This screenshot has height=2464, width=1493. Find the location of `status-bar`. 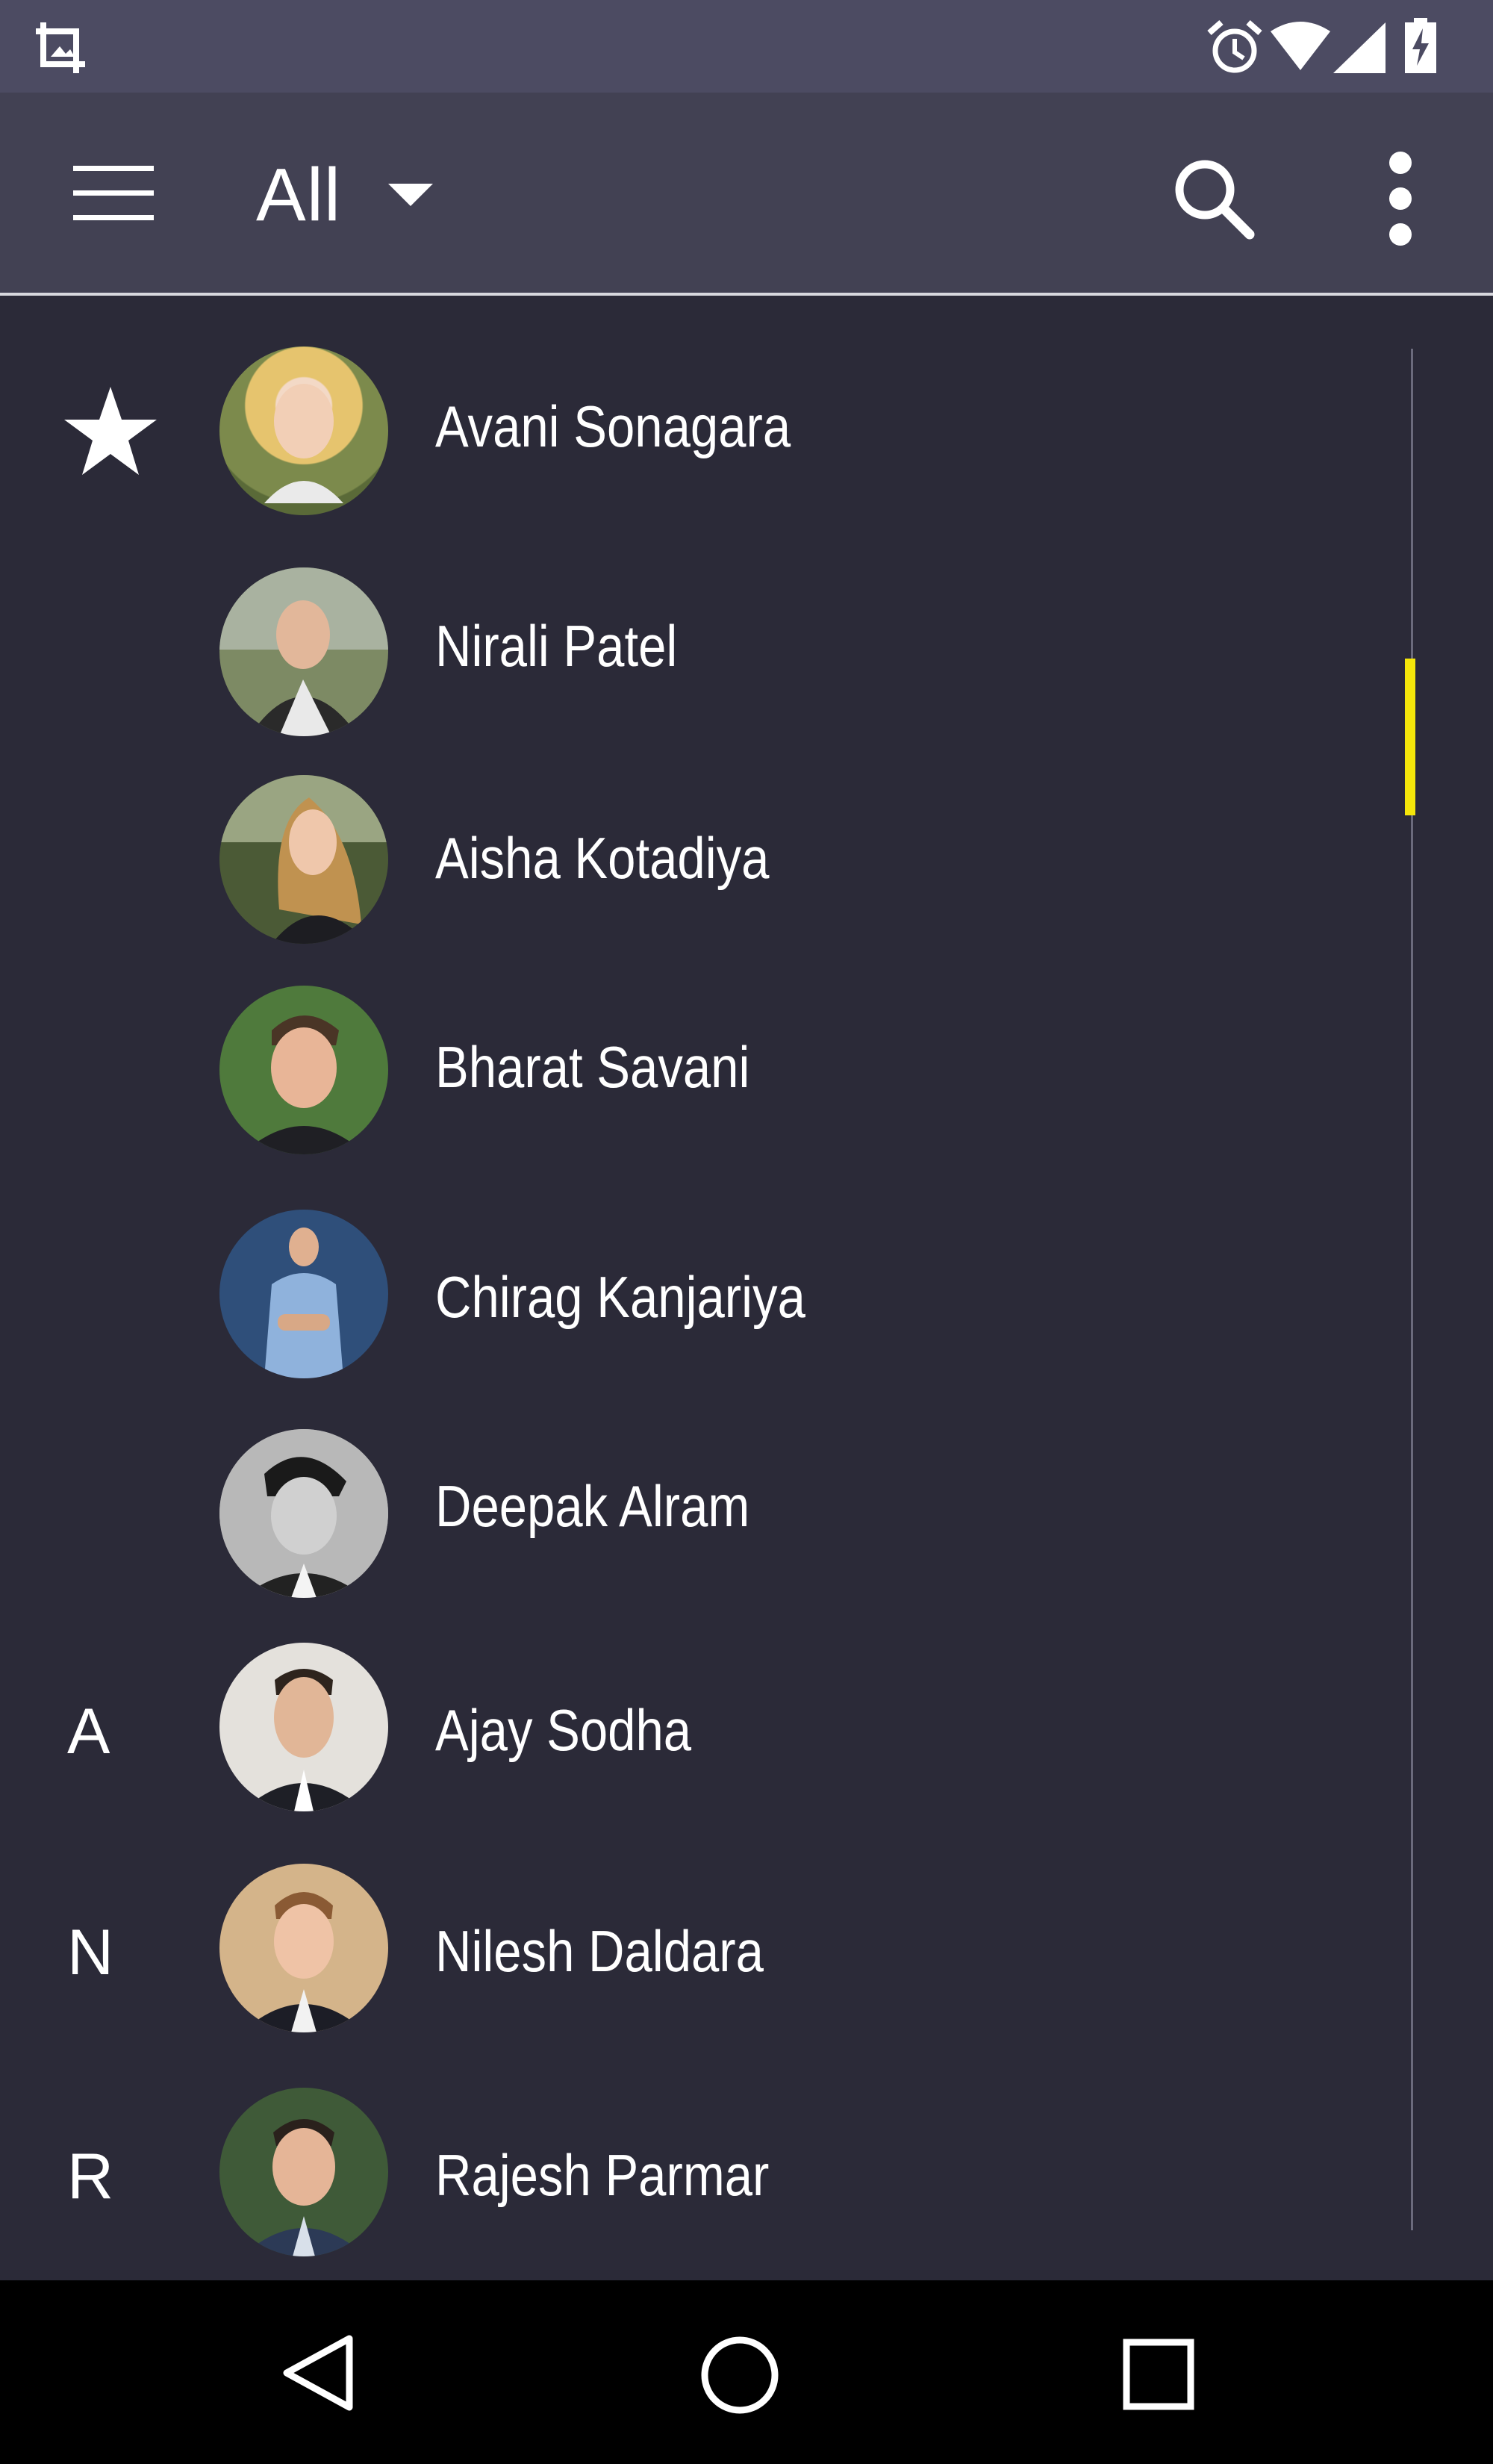

status-bar is located at coordinates (747, 46).